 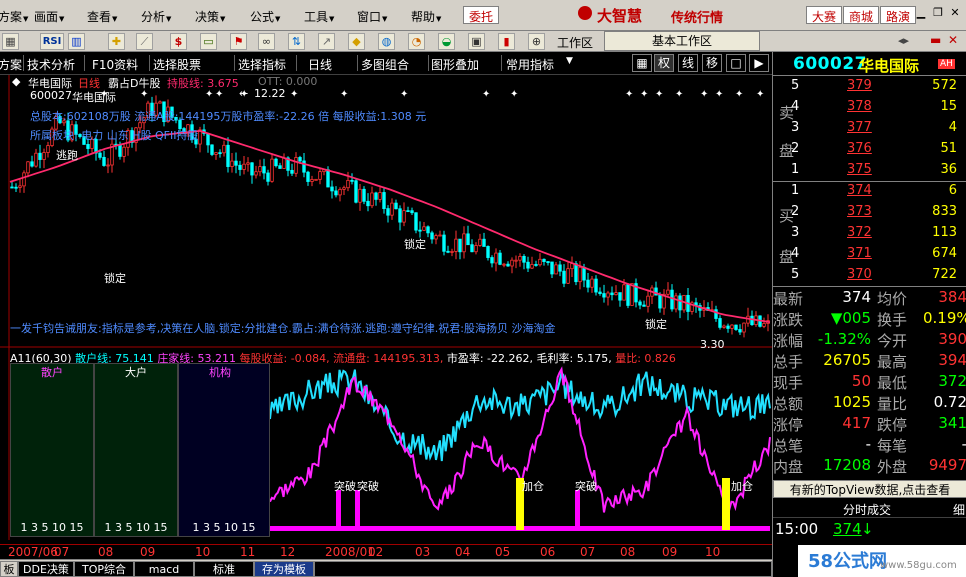 I want to click on target-icon: ⊕, so click(x=536, y=41).